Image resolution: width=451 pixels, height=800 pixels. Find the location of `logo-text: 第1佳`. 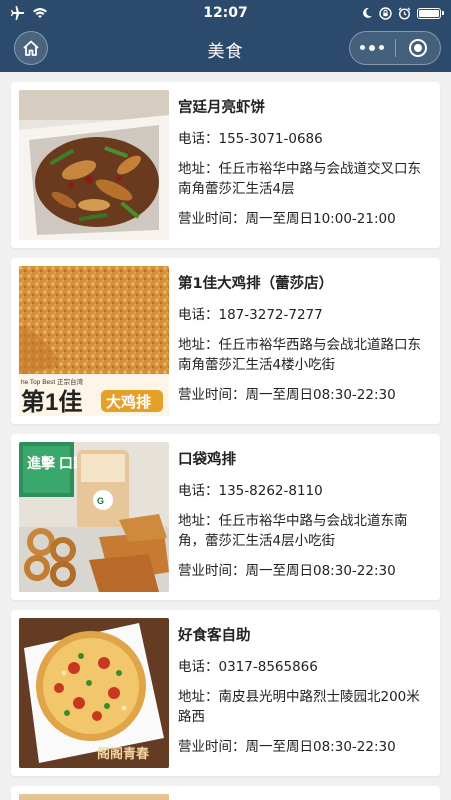

logo-text: 第1佳 is located at coordinates (51, 402).